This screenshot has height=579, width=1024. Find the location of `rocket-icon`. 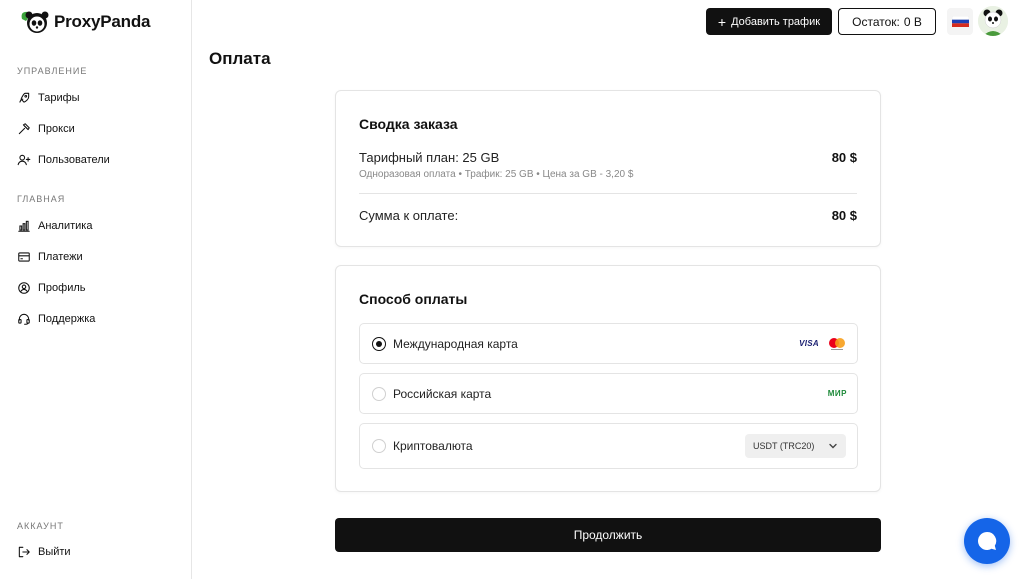

rocket-icon is located at coordinates (24, 97).